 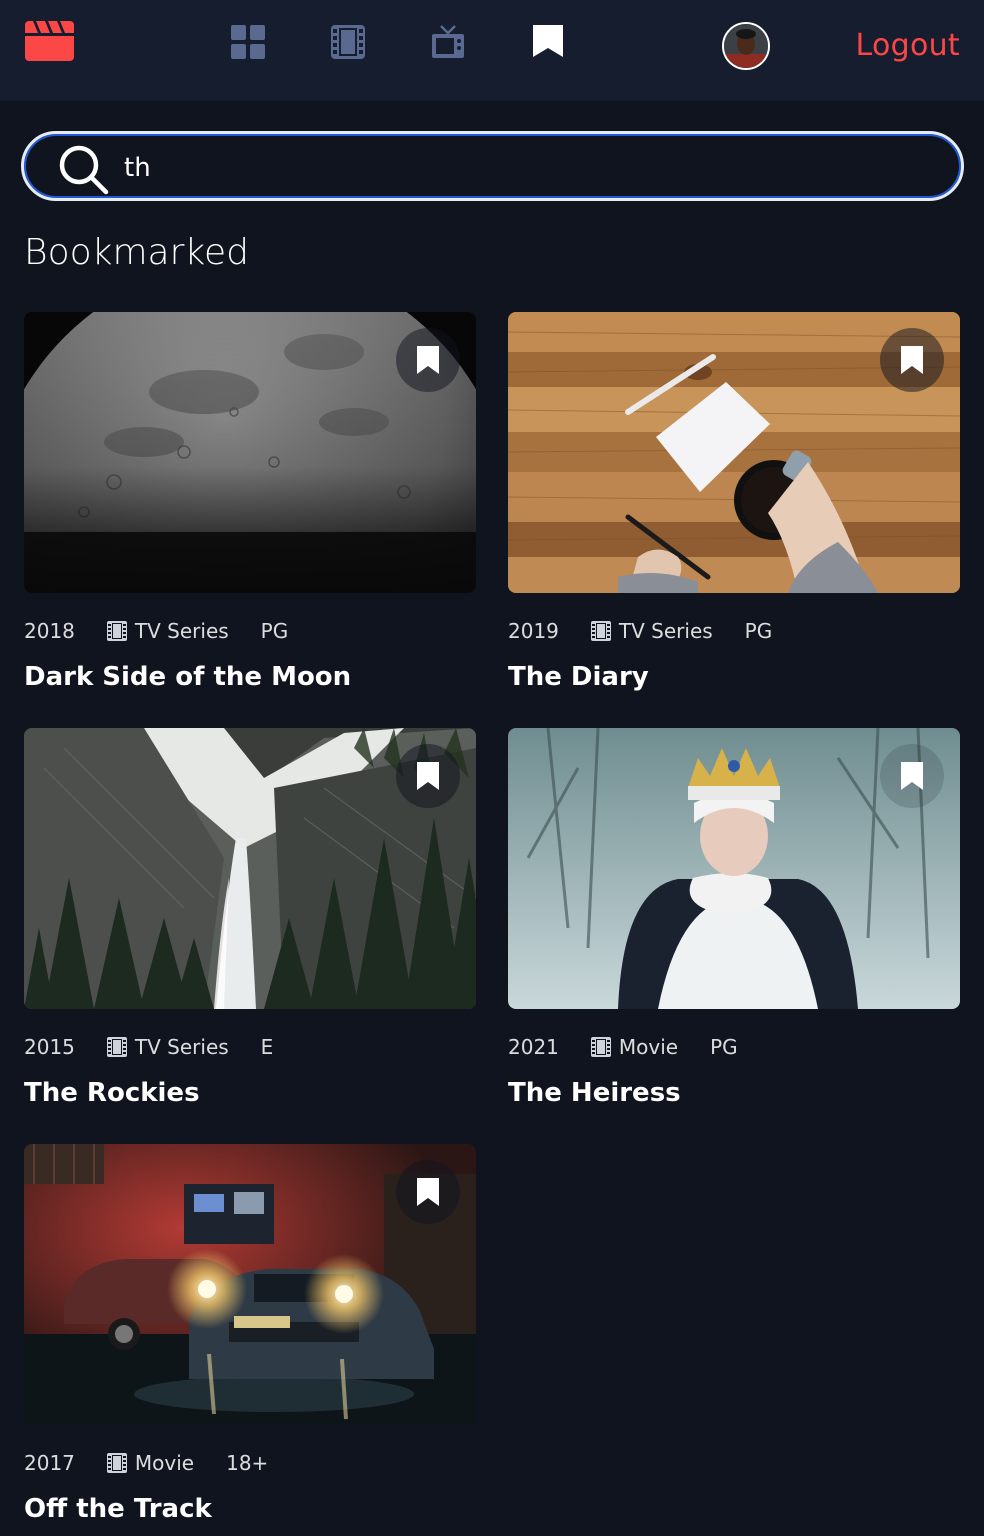 I want to click on media-meta: 2015 TV Series E, so click(x=148, y=1047).